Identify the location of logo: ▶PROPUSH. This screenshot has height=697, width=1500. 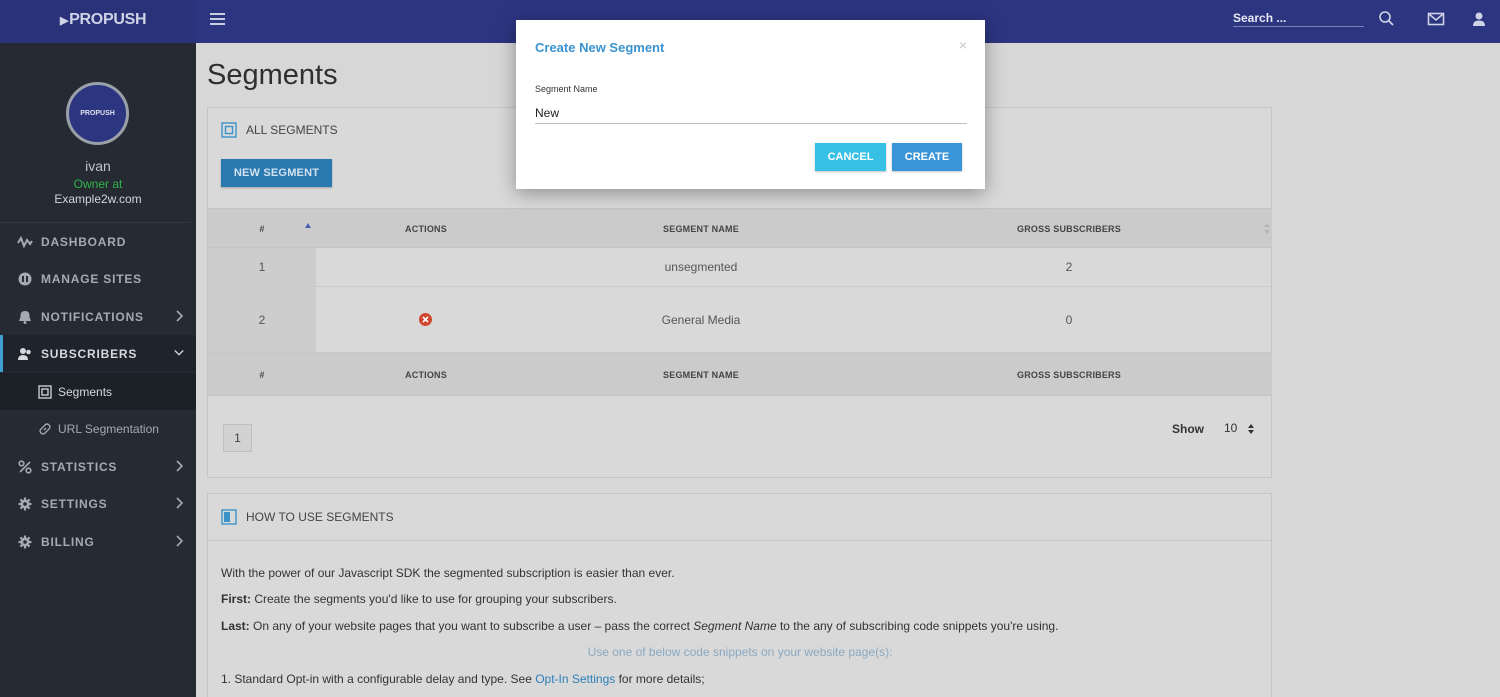
(103, 20).